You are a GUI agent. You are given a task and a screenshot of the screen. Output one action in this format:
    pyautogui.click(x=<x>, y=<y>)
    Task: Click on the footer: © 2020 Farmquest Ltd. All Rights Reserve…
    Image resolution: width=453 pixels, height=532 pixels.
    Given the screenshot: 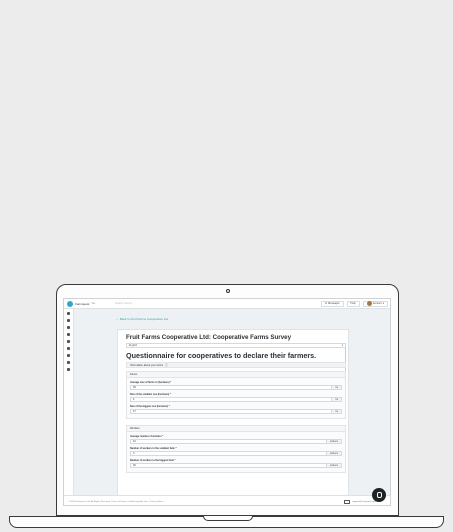 What is the action you would take?
    pyautogui.click(x=227, y=500)
    